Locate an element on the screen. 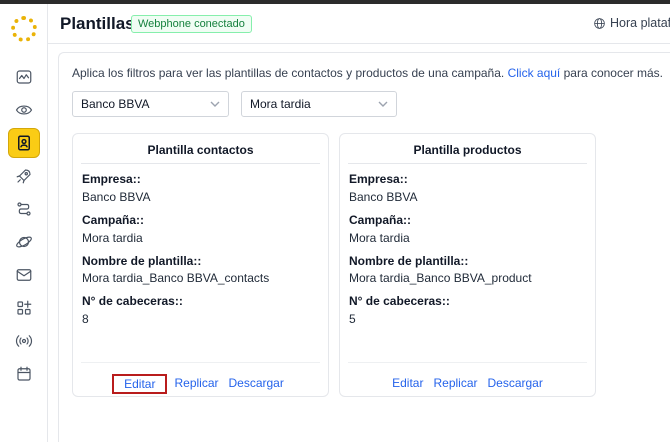 The height and width of the screenshot is (442, 670). rocket-icon is located at coordinates (23, 176).